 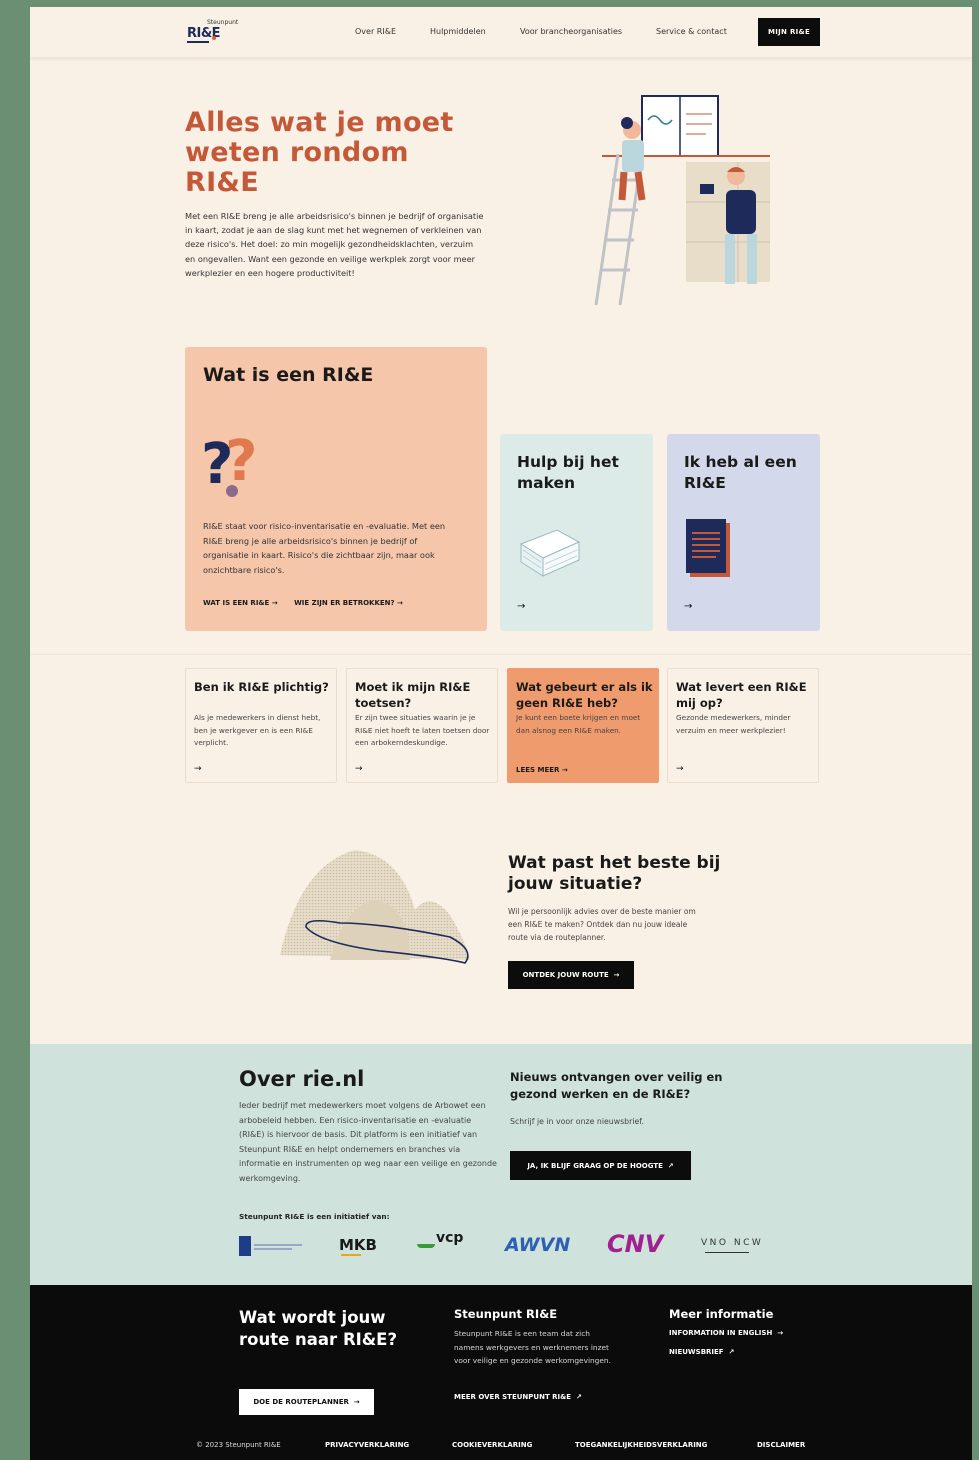 I want to click on card-title: Ik heb al een RI&E, so click(x=740, y=472).